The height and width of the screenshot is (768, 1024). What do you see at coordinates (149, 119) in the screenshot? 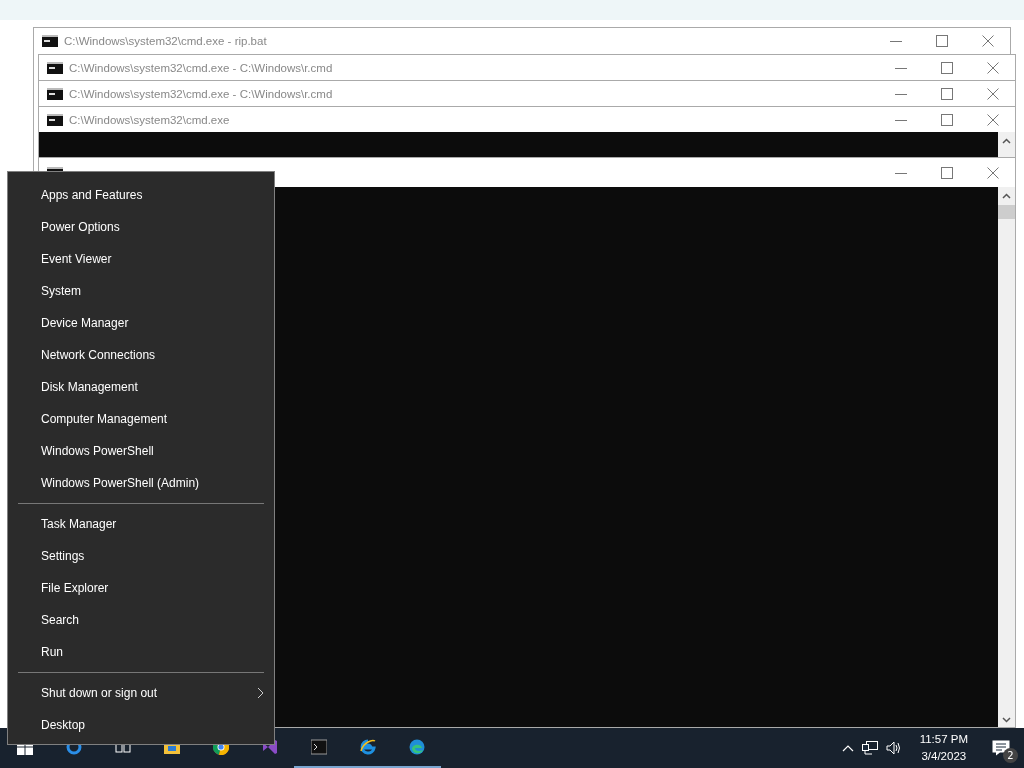
I see `window-title: C:\Windows\system32\cmd.exe` at bounding box center [149, 119].